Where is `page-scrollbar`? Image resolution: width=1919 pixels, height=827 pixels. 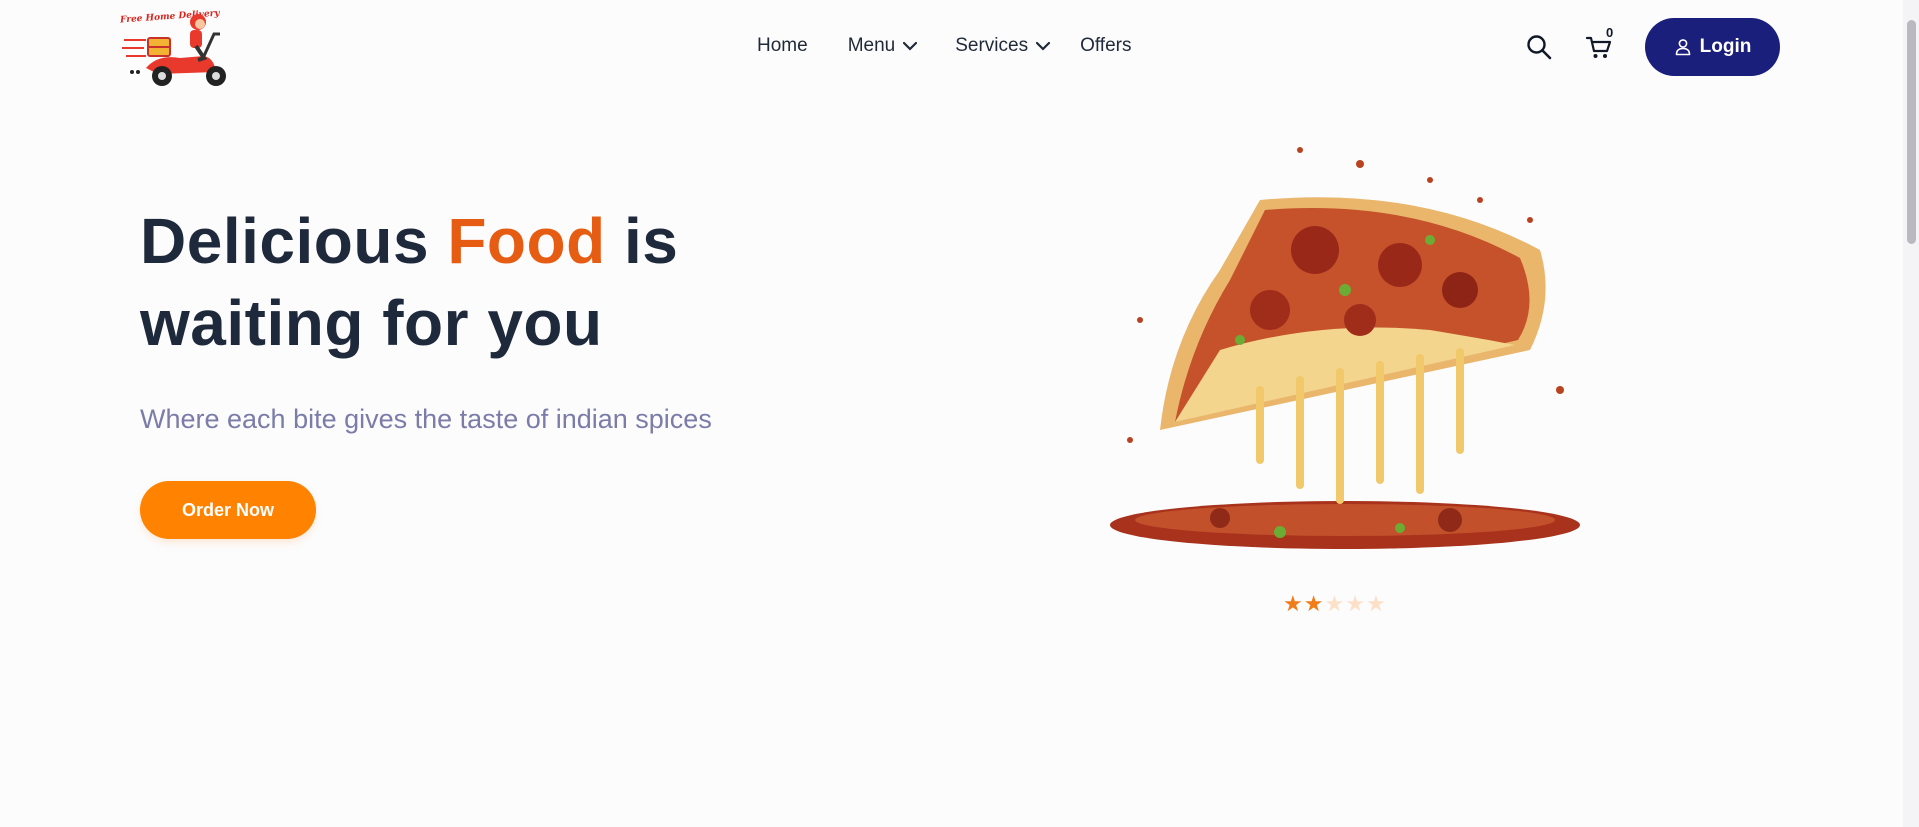 page-scrollbar is located at coordinates (1911, 413).